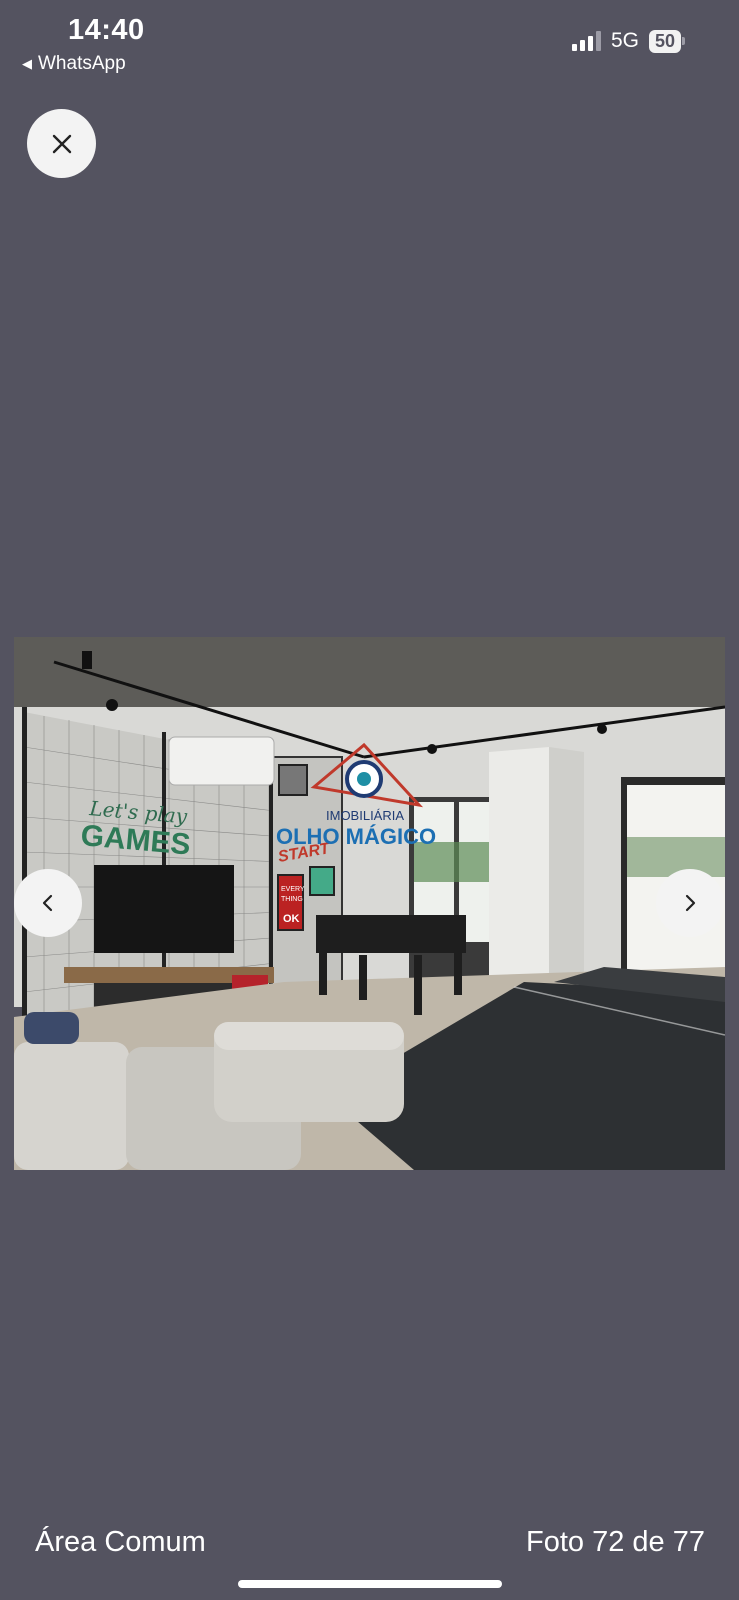  I want to click on poster-text-every: EVERY, so click(293, 889).